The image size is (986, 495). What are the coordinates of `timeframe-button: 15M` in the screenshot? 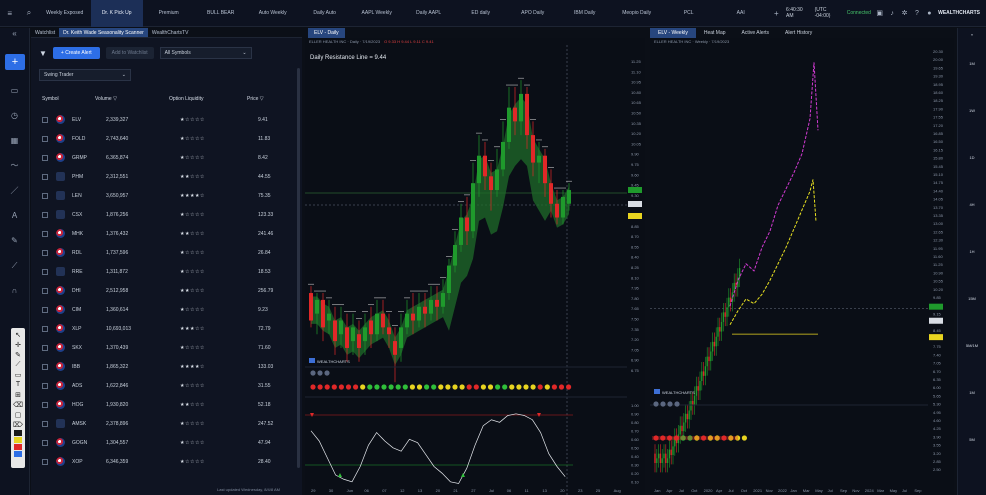 It's located at (972, 298).